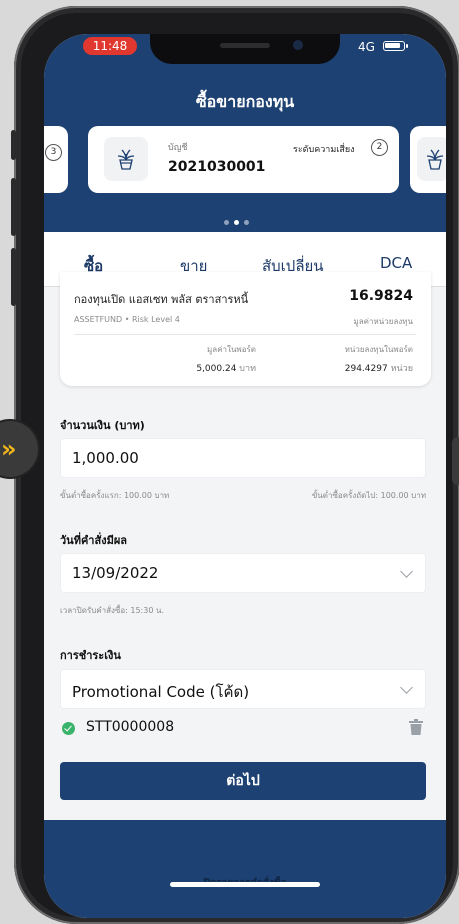 This screenshot has width=459, height=924. Describe the element at coordinates (366, 369) in the screenshot. I see `port-units-amount: 294.4297` at that location.